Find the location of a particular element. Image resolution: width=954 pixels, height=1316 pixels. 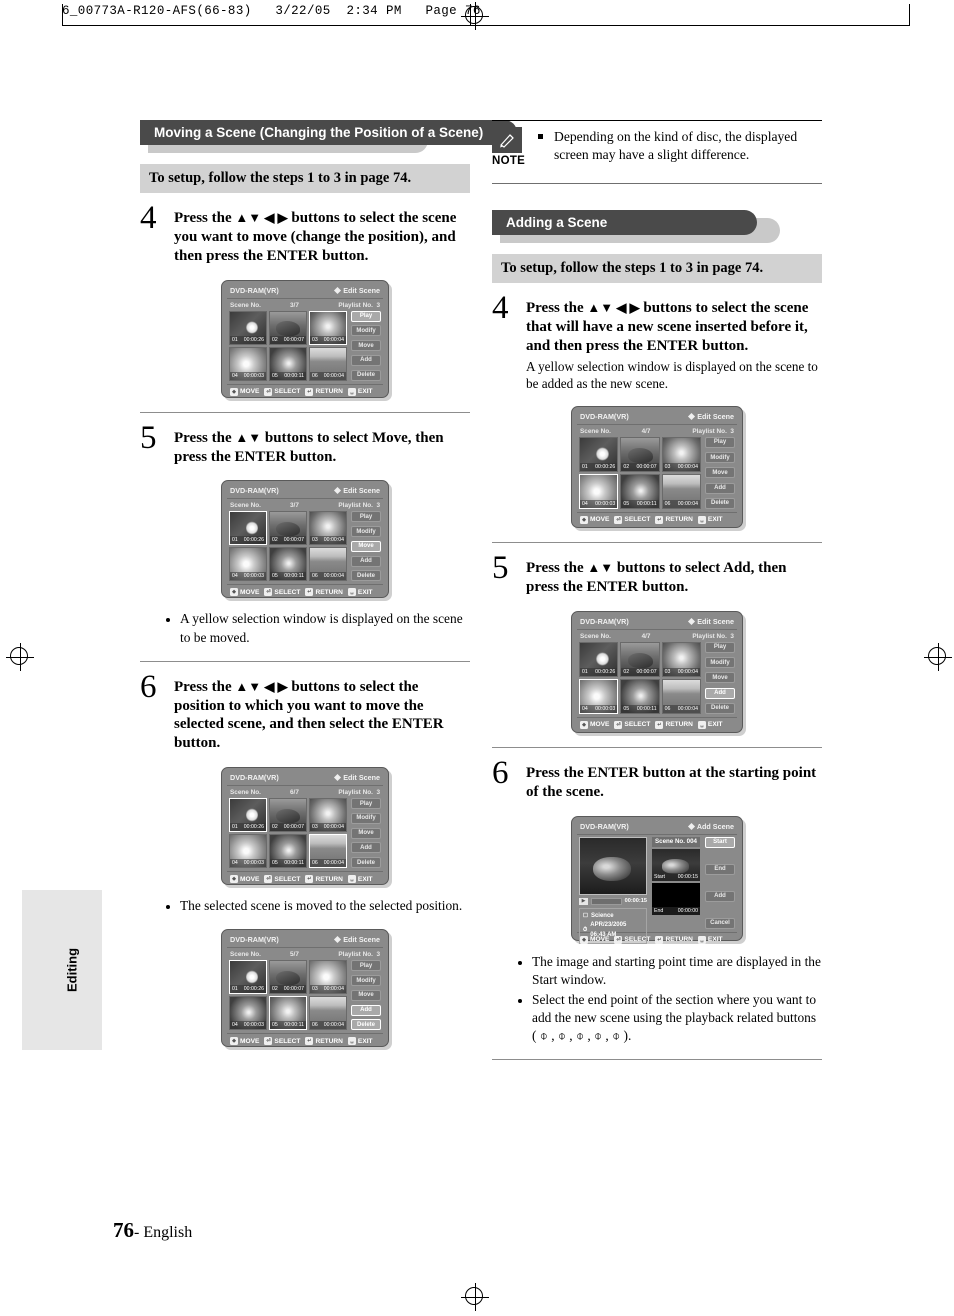

footer-label-move: MOVE is located at coordinates (600, 725).